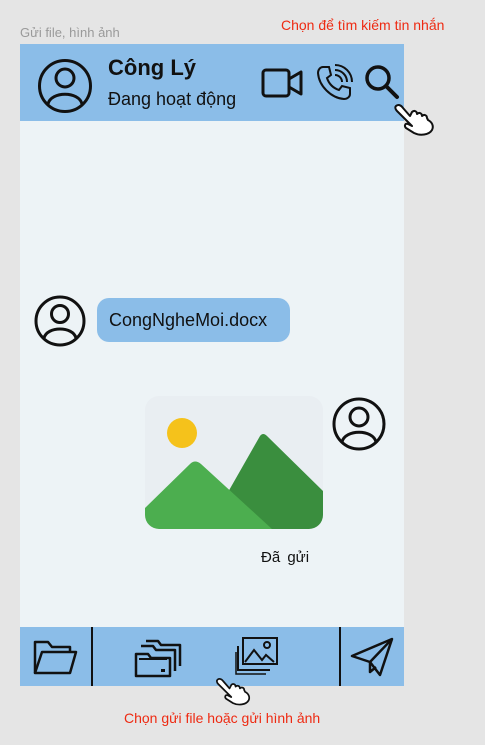 The image size is (485, 745). What do you see at coordinates (234, 462) in the screenshot?
I see `image-message` at bounding box center [234, 462].